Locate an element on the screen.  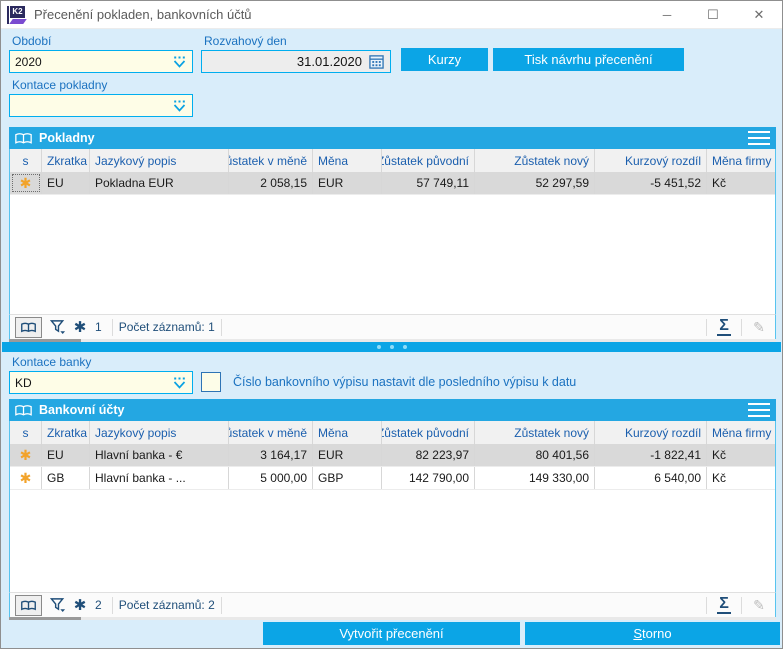
cash-grid-footer: ✱ 1 Počet záznamů: 1 Σ ✎ is located at coordinates (392, 326).